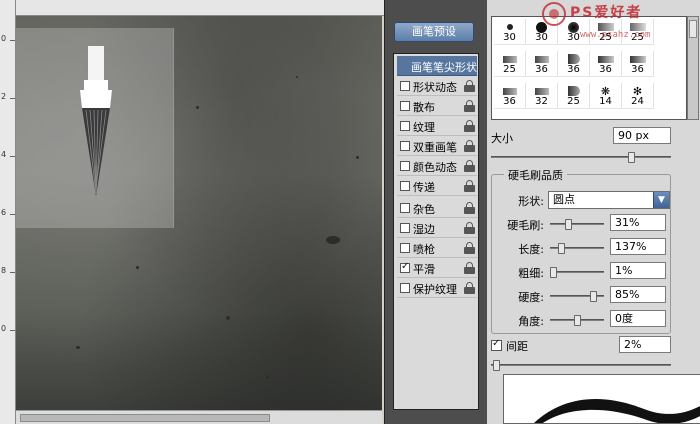  I want to click on spacing-slider, so click(581, 365).